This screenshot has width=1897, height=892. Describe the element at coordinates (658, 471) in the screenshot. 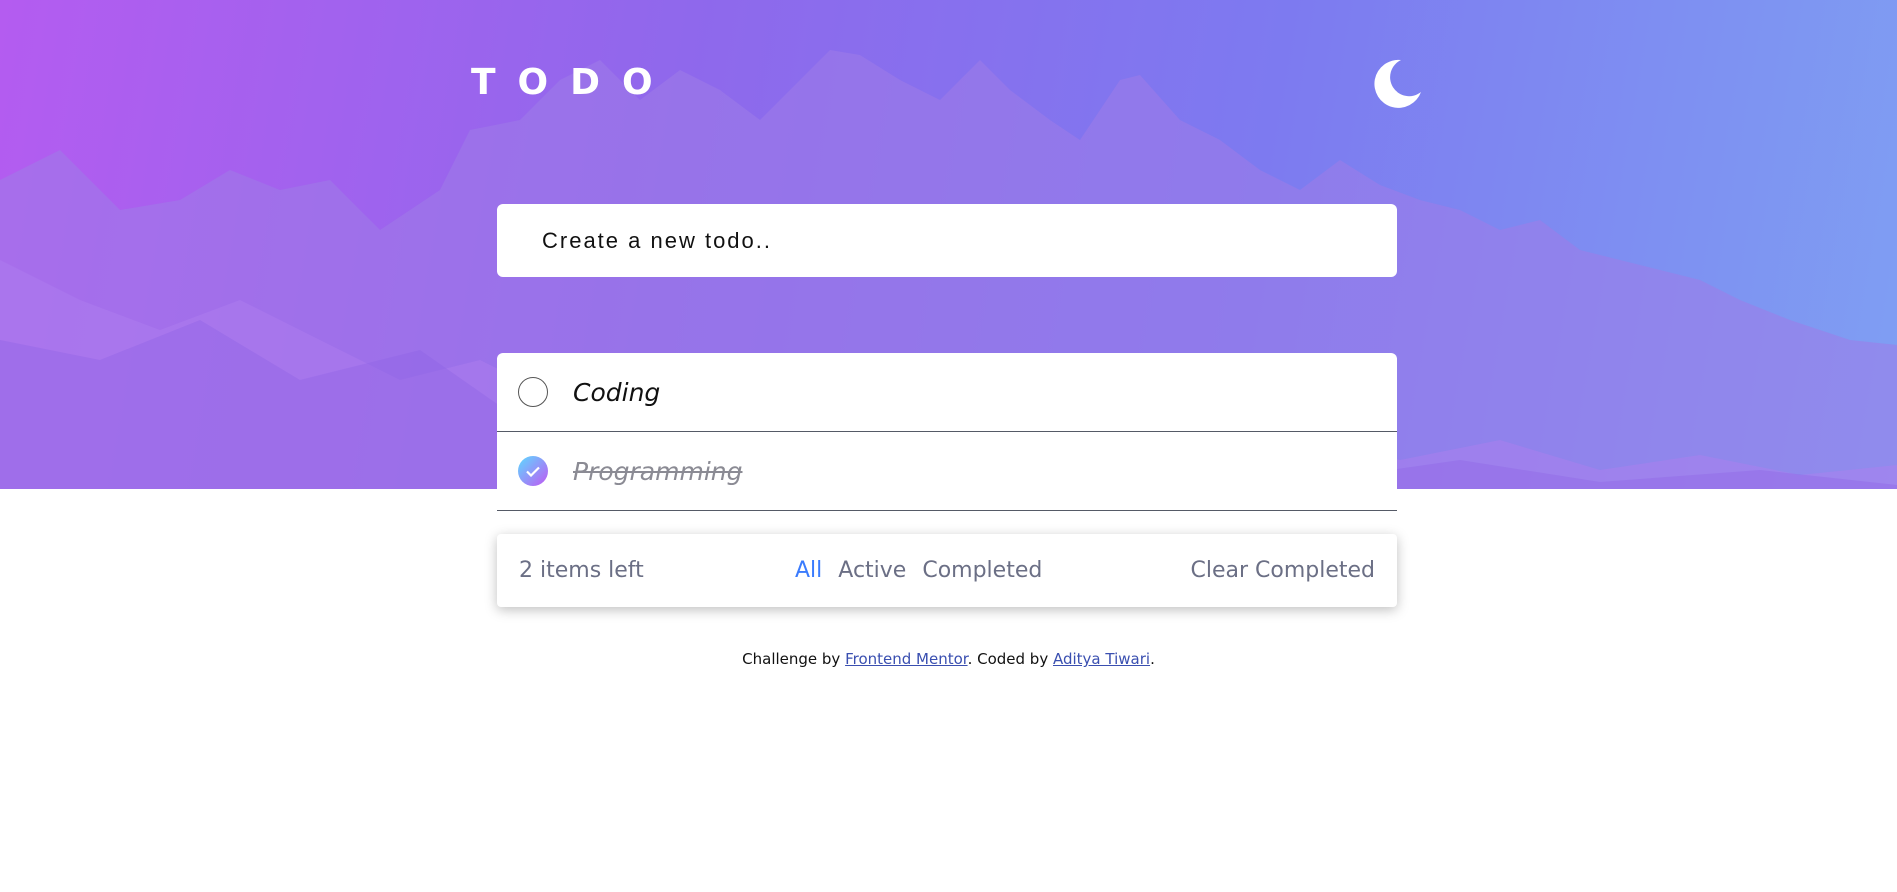

I see `todo-text: Programming` at that location.